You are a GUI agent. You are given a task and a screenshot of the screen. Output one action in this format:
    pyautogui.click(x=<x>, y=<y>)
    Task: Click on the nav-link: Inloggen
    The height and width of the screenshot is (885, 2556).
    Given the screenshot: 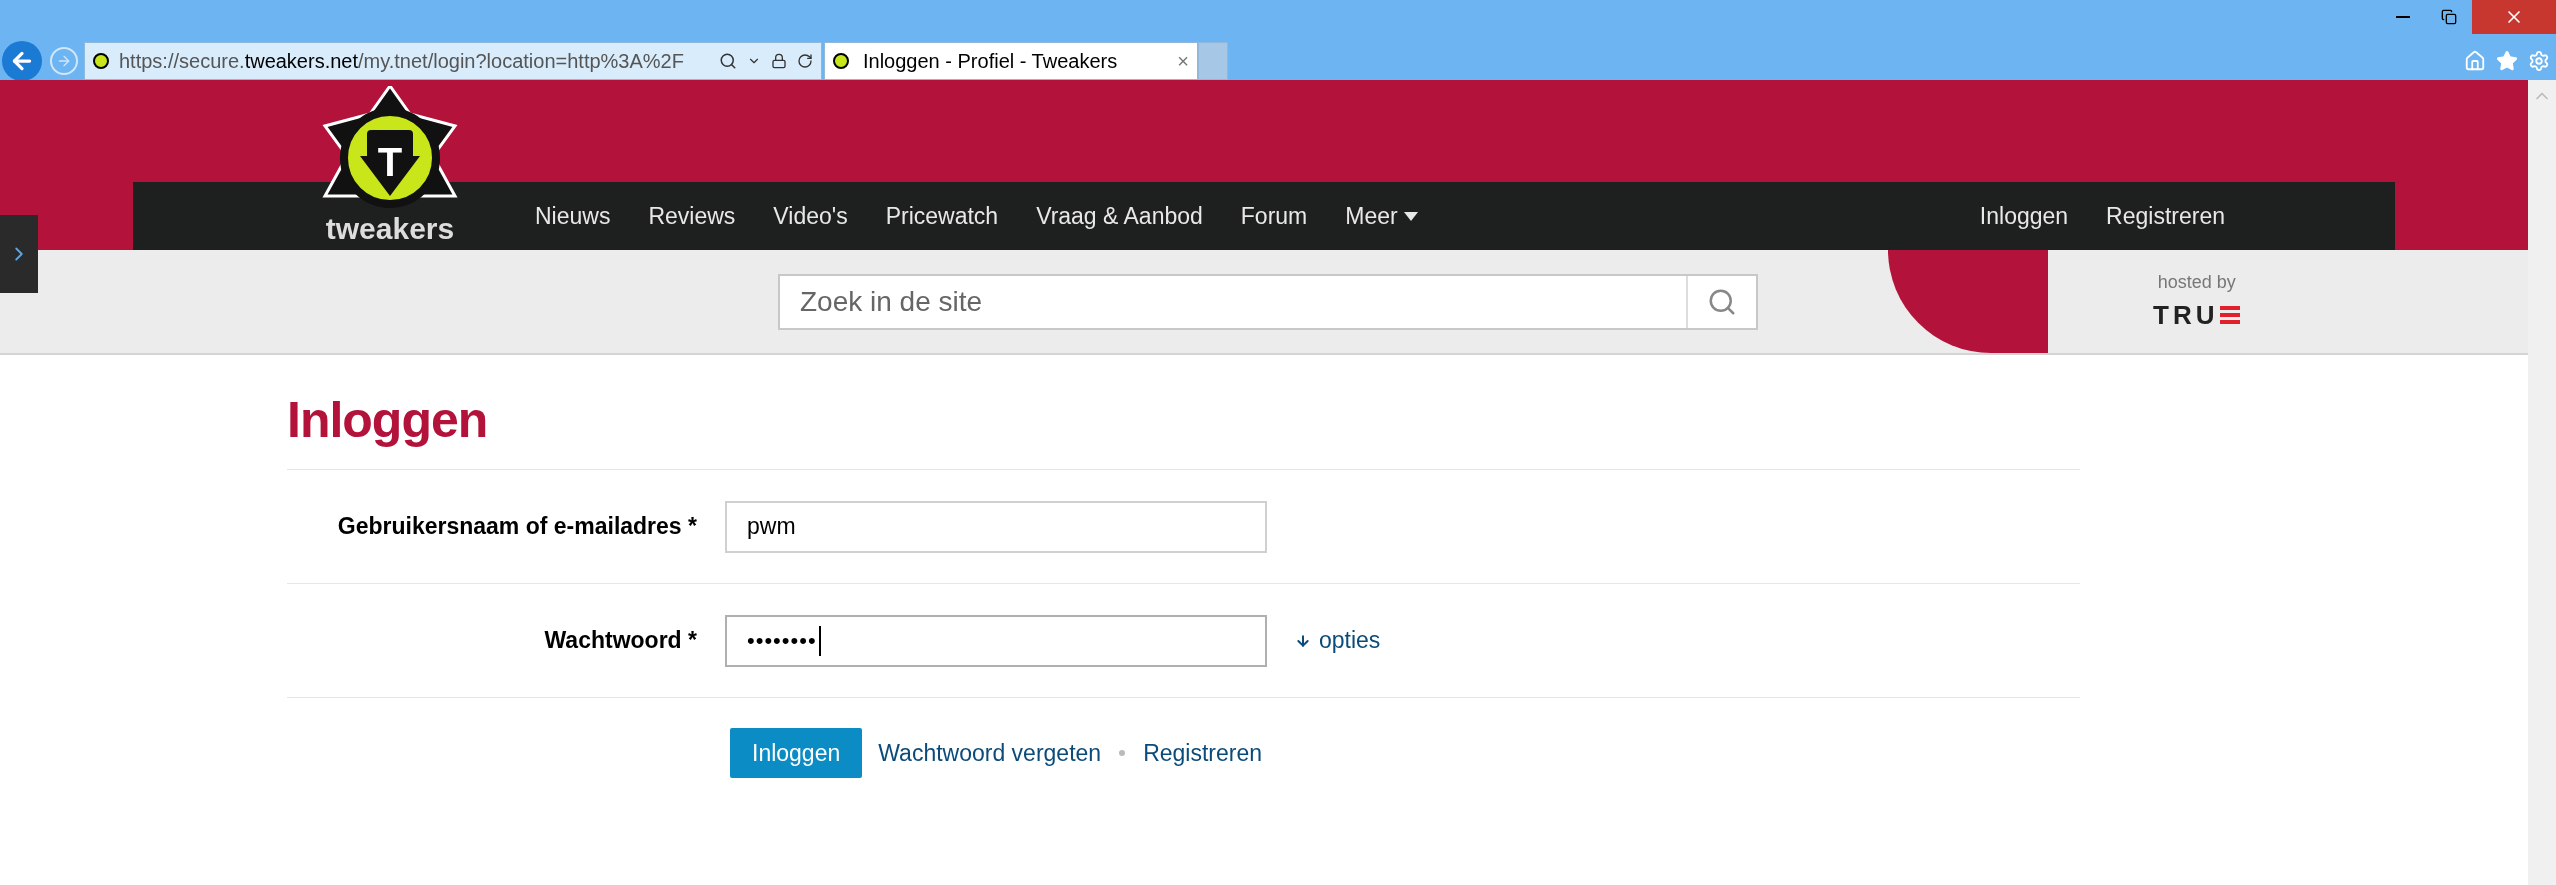 What is the action you would take?
    pyautogui.click(x=2024, y=216)
    